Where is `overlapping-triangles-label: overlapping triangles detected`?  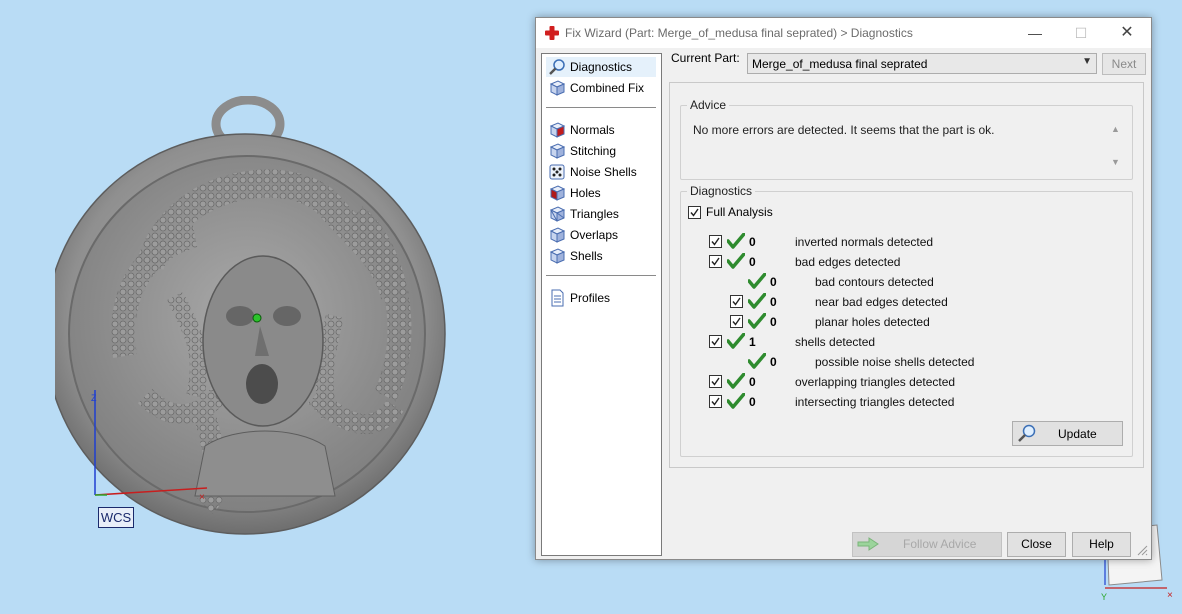 overlapping-triangles-label: overlapping triangles detected is located at coordinates (875, 382).